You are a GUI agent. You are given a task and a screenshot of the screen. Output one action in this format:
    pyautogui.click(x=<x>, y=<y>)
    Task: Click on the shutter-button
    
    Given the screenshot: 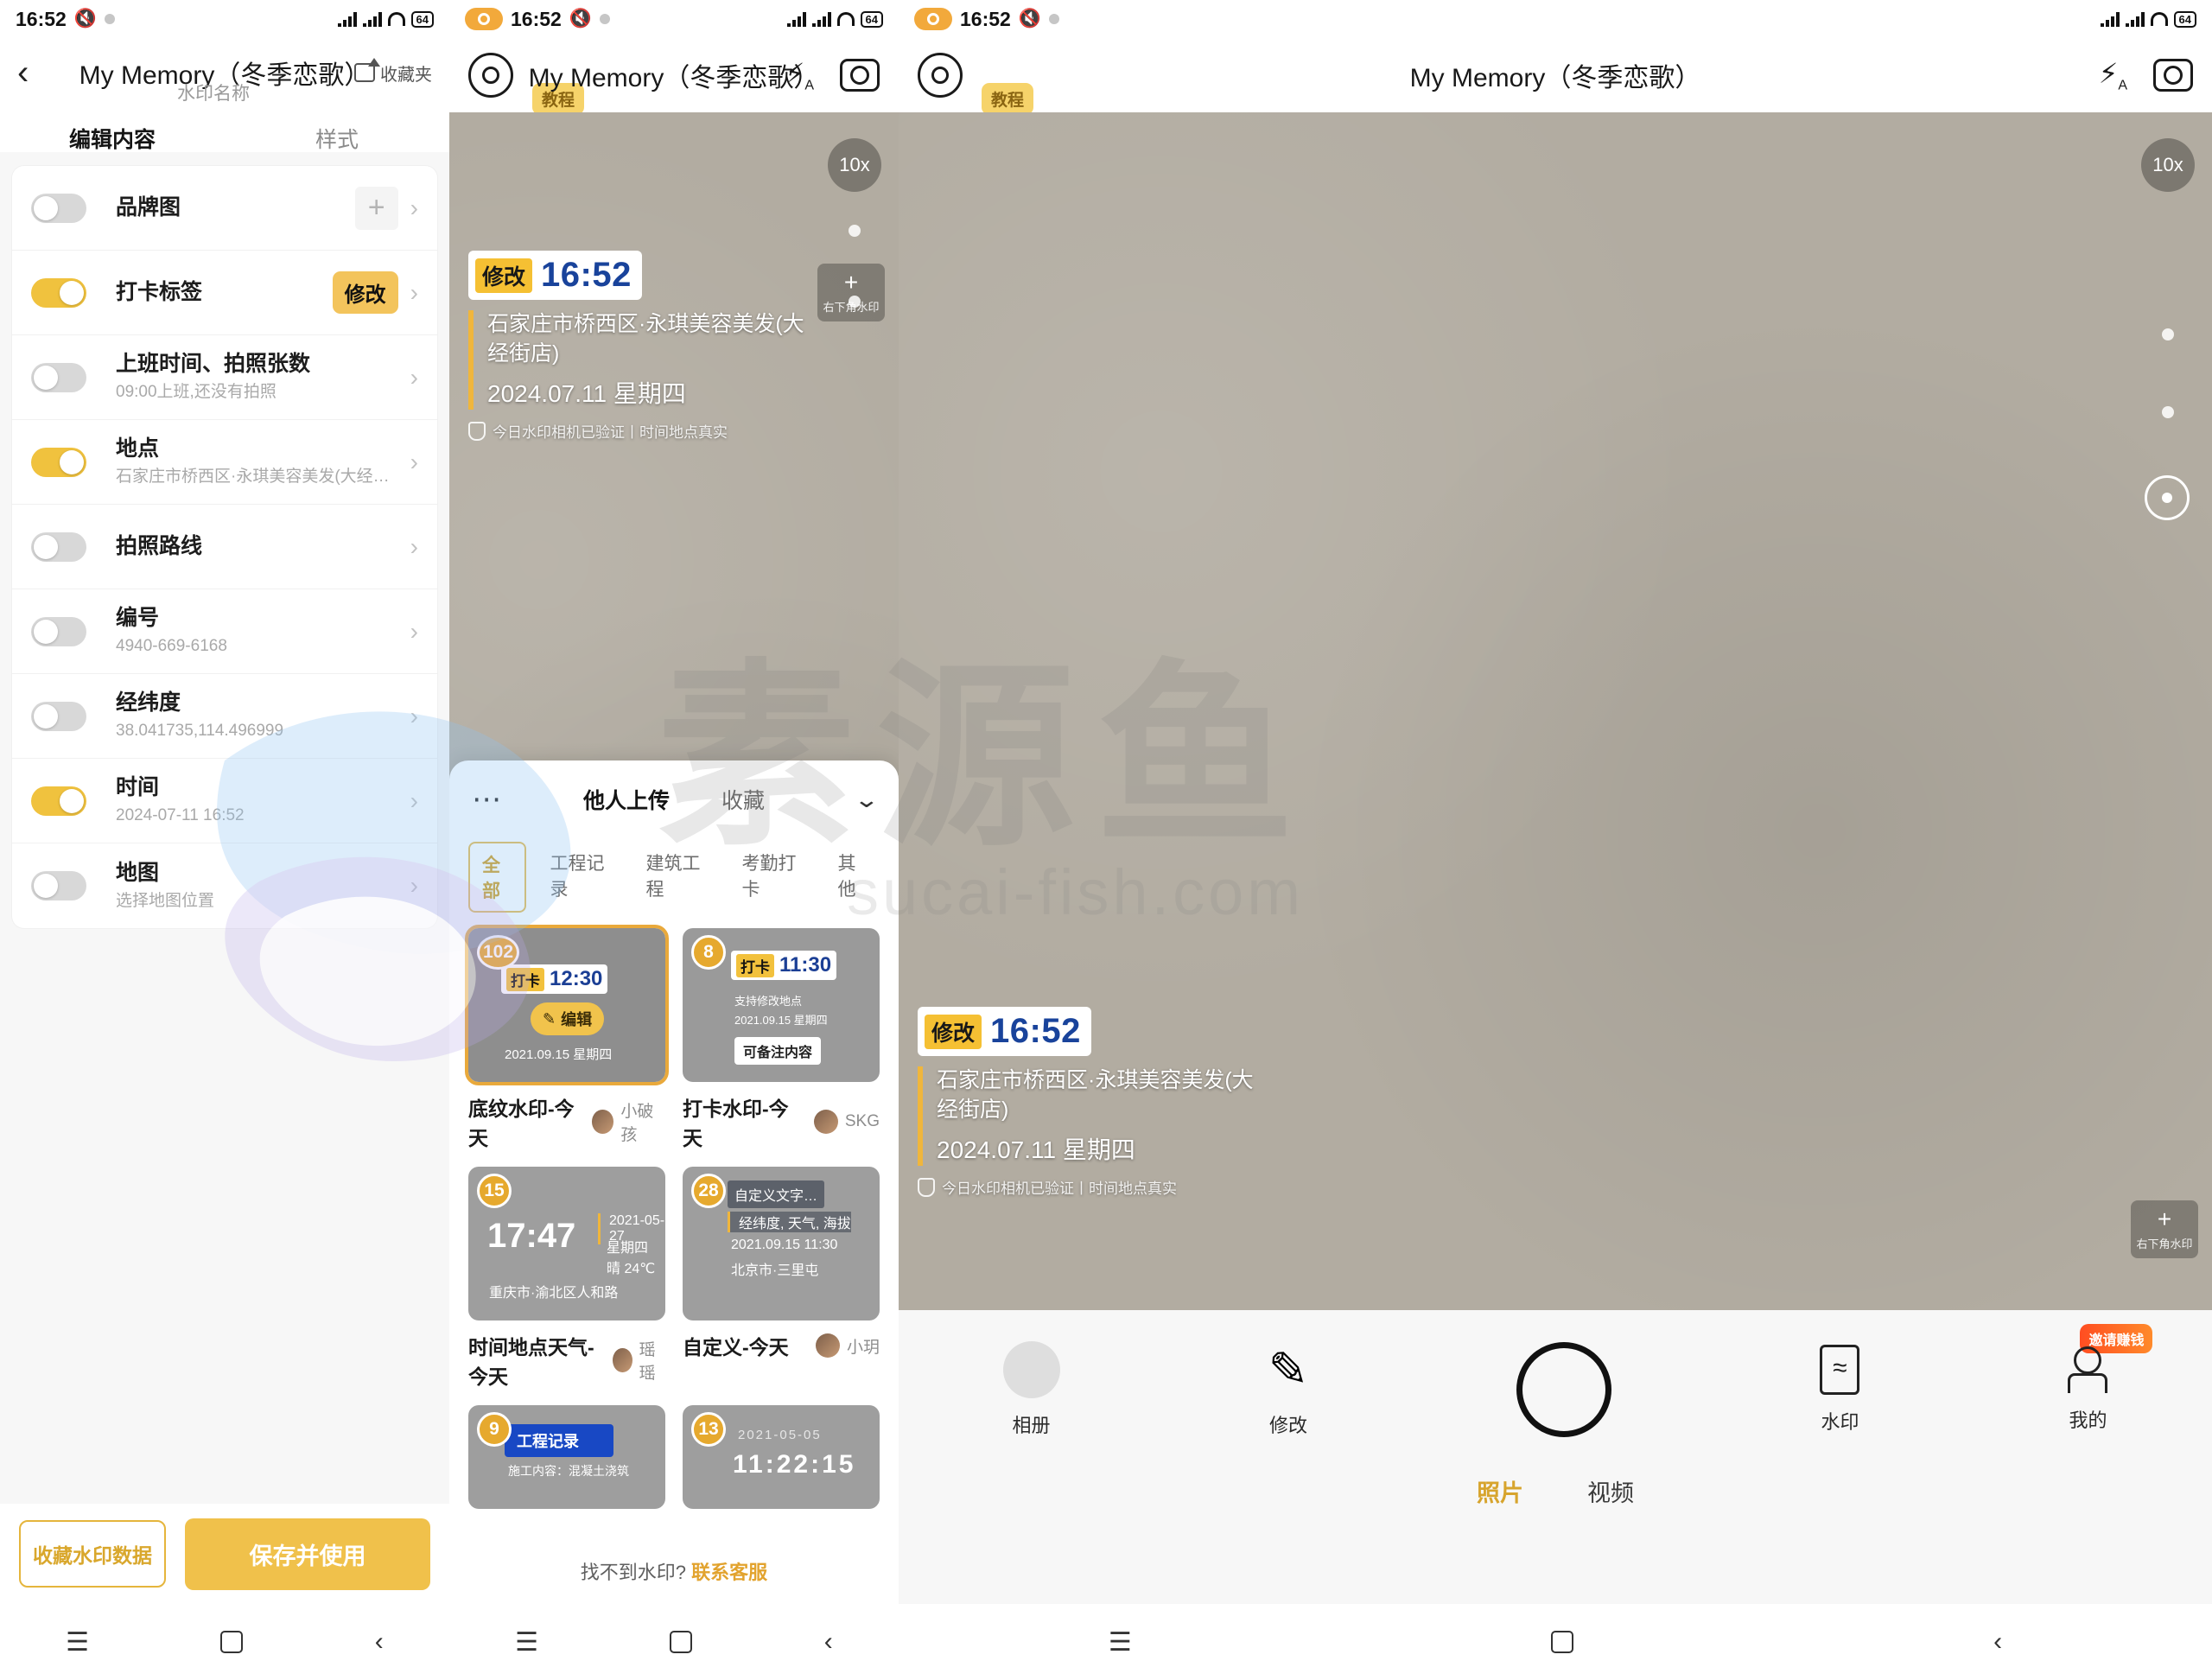 What is the action you would take?
    pyautogui.click(x=1564, y=1389)
    